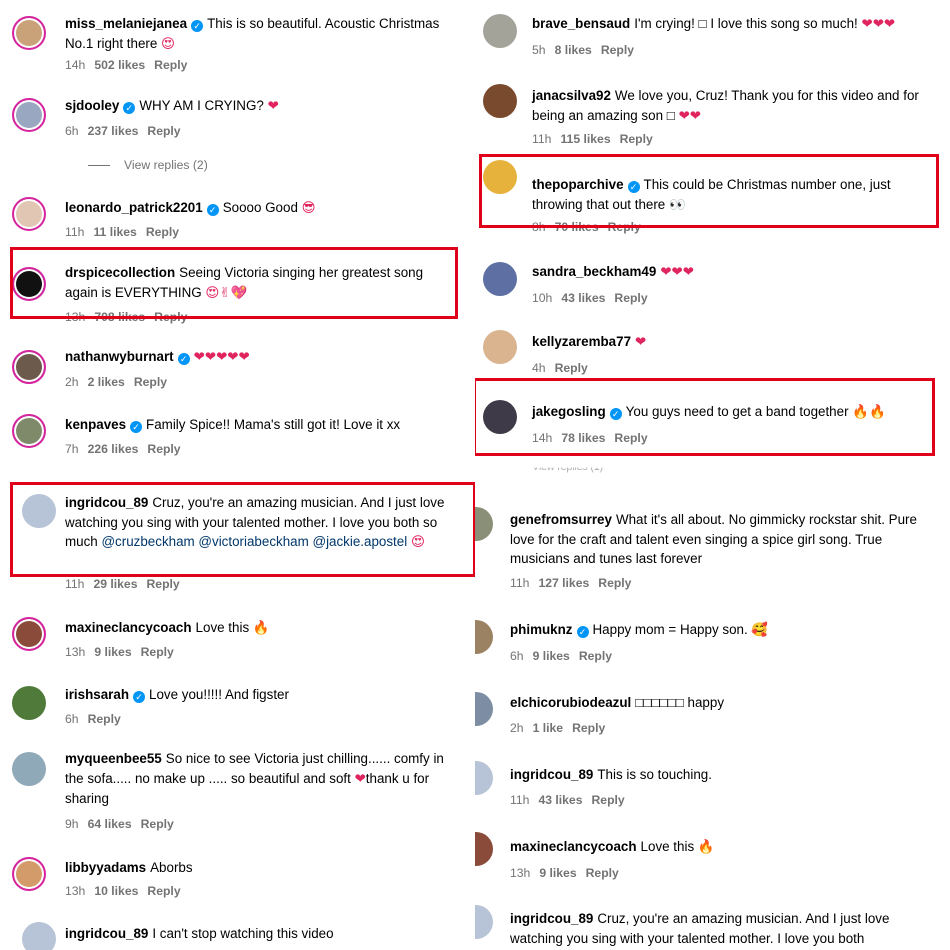 The image size is (950, 950). Describe the element at coordinates (115, 584) in the screenshot. I see `likes-count: 29 likes` at that location.